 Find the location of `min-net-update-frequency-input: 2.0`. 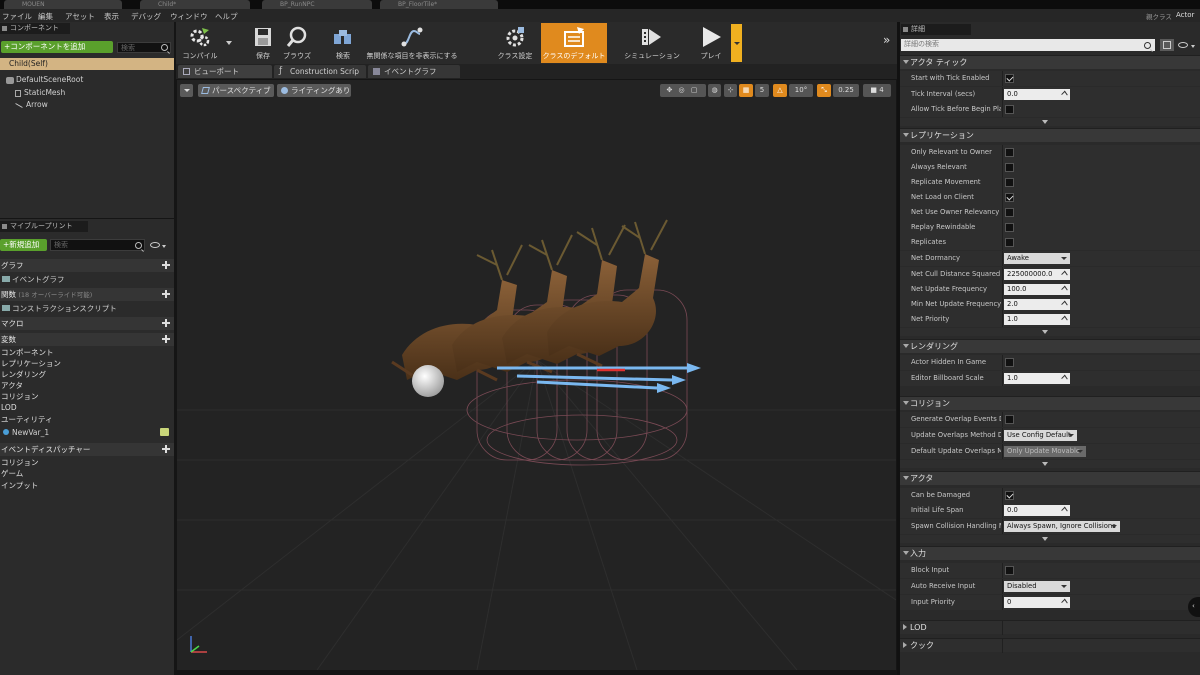

min-net-update-frequency-input: 2.0 is located at coordinates (1037, 304).